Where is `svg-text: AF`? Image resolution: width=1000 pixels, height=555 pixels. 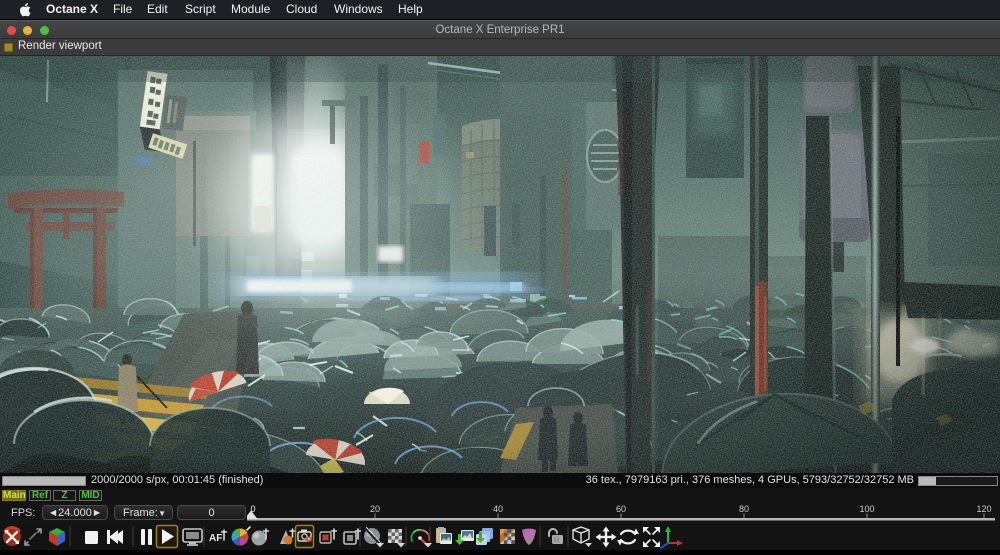 svg-text: AF is located at coordinates (215, 538).